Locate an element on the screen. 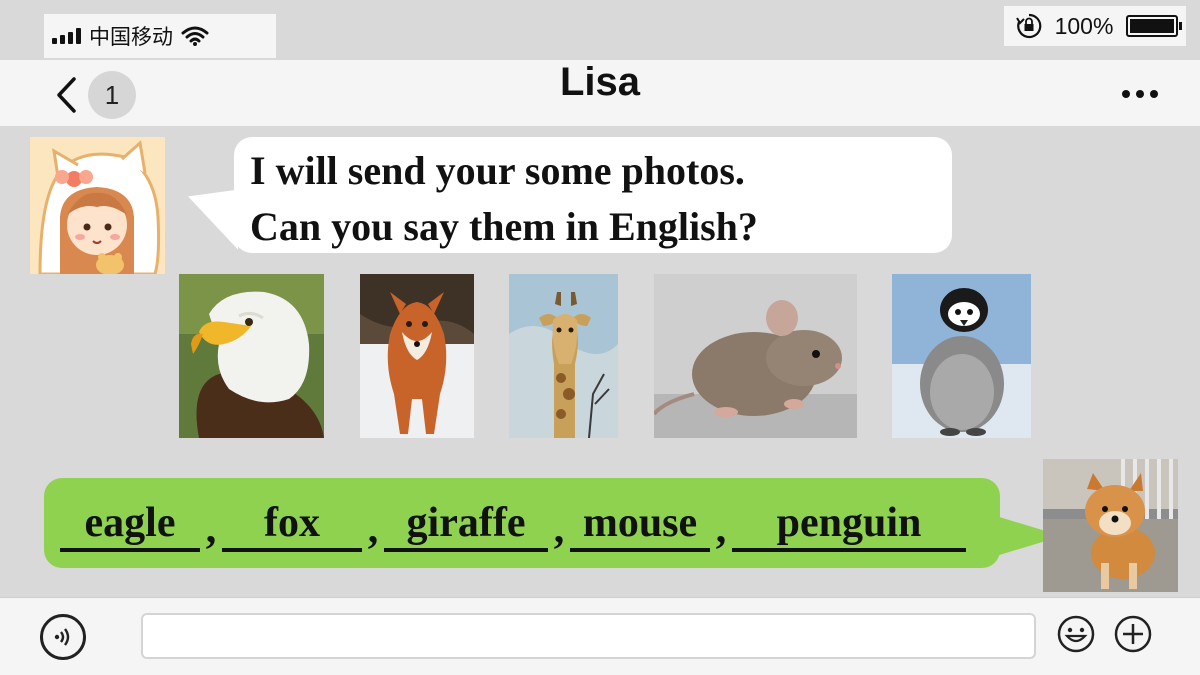 This screenshot has height=675, width=1200. reply-message-bubble: eagle , fox , giraffe , mouse , penguin is located at coordinates (522, 523).